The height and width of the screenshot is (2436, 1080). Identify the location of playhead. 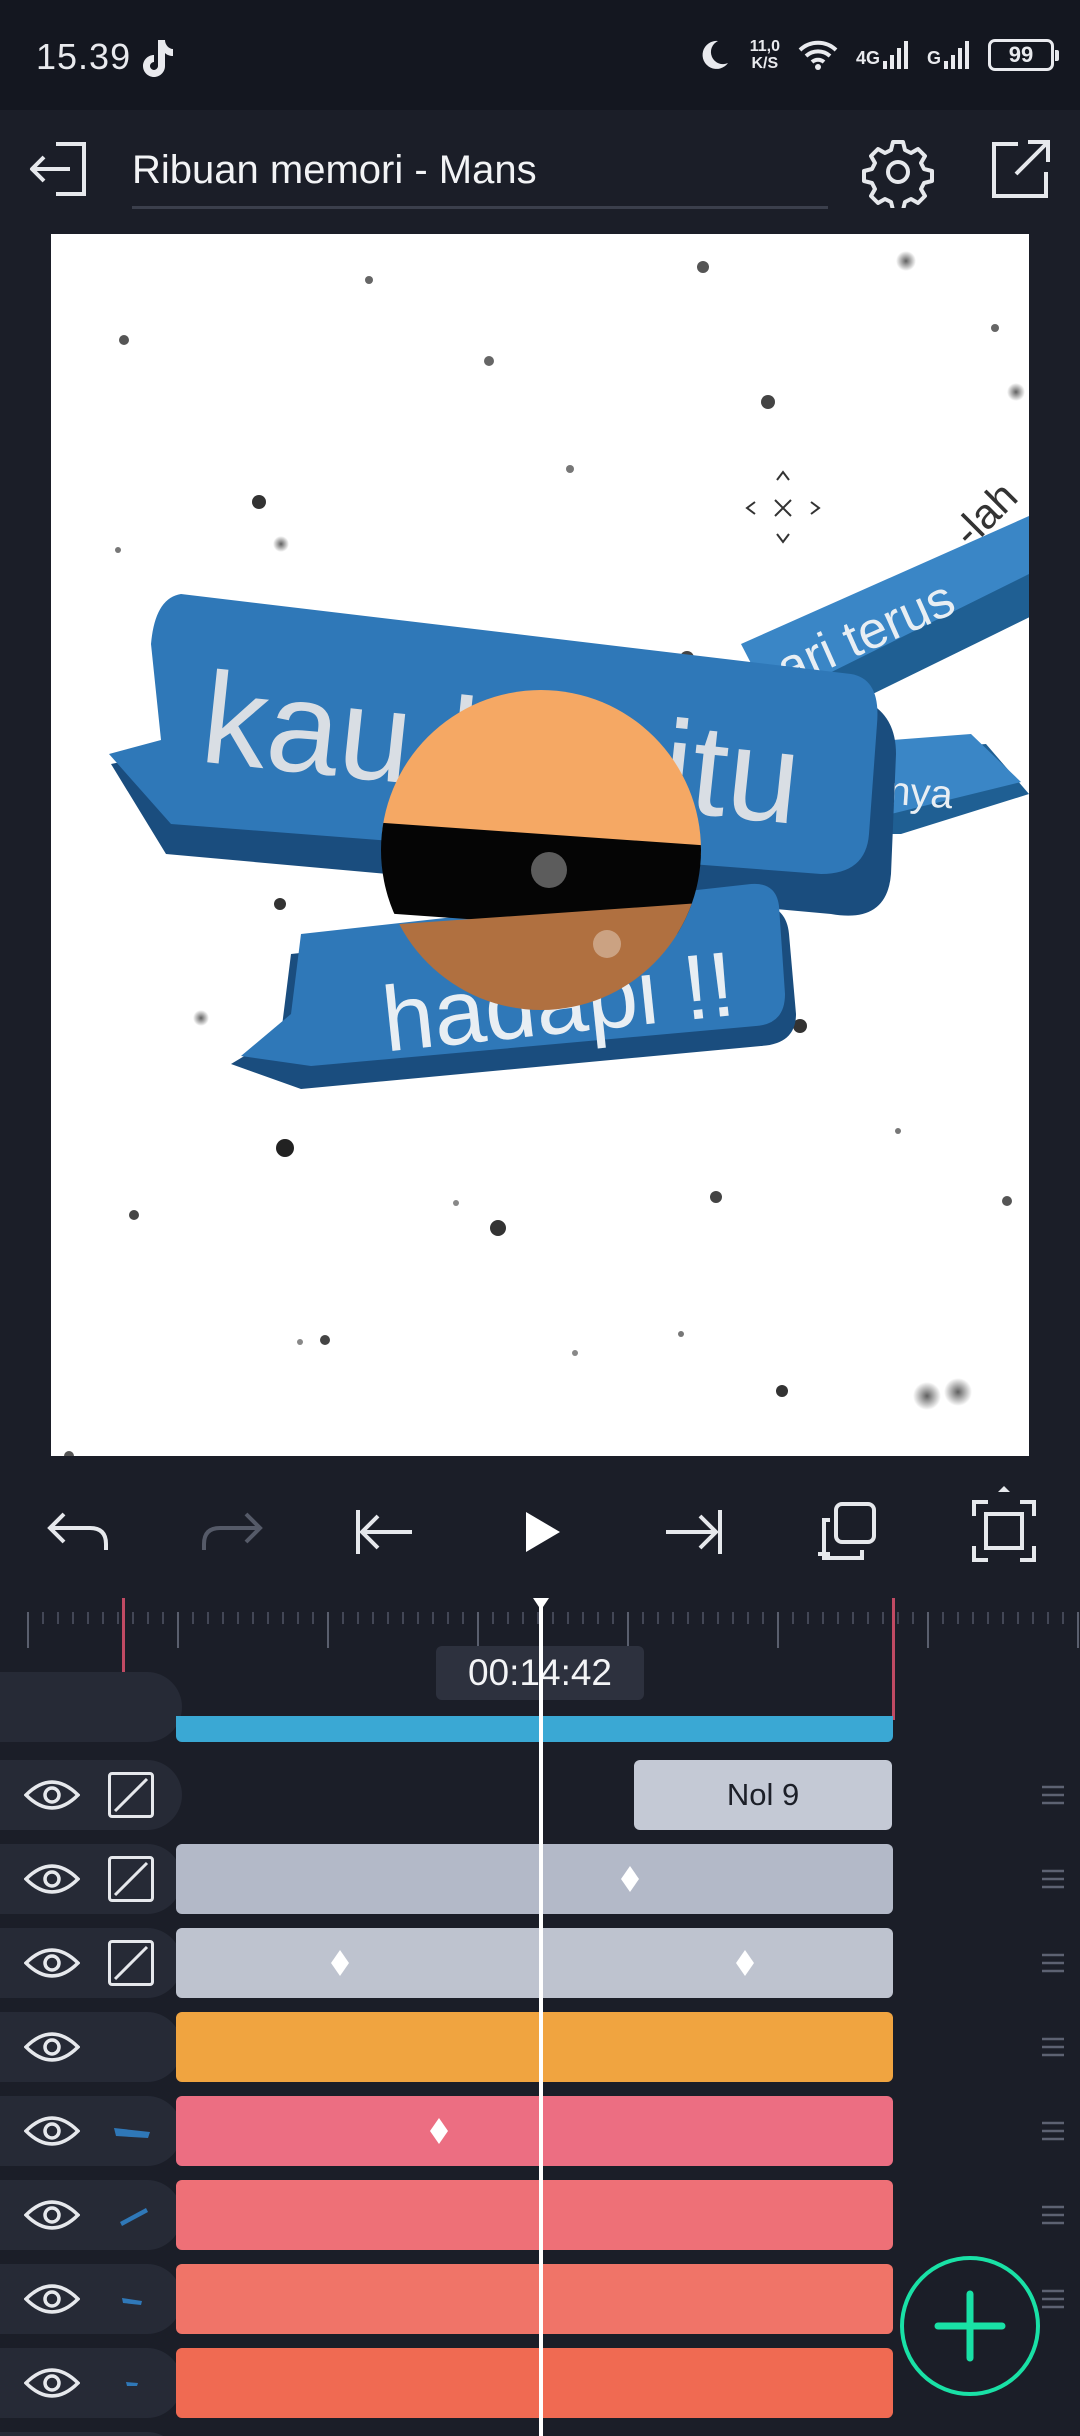
(541, 2017).